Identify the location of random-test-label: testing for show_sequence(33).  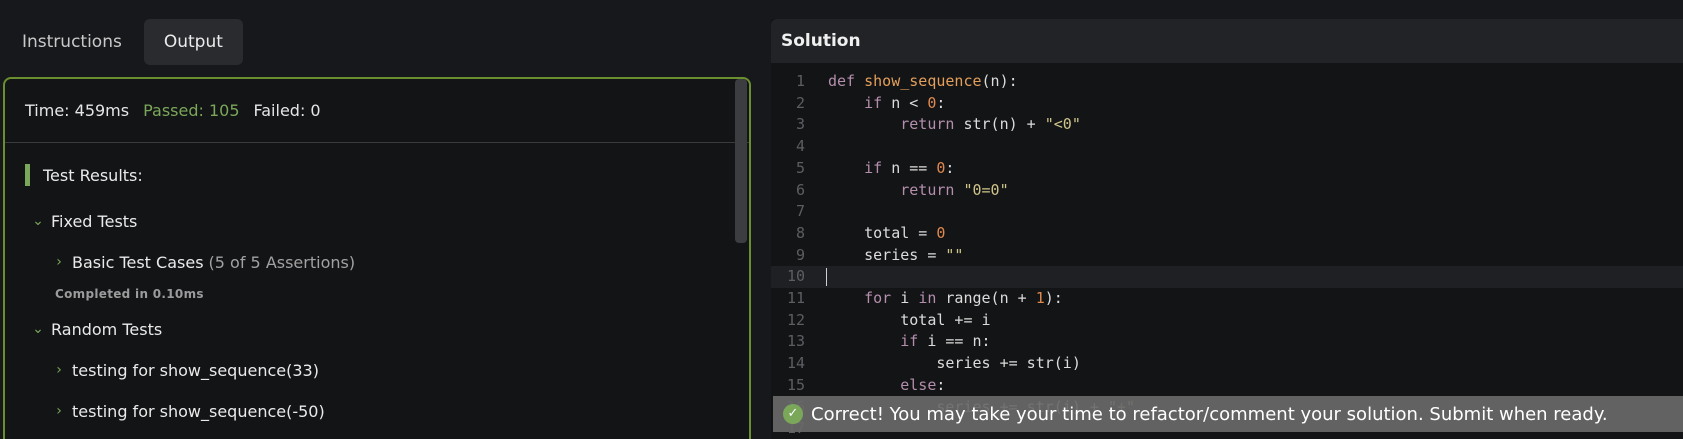
(195, 370).